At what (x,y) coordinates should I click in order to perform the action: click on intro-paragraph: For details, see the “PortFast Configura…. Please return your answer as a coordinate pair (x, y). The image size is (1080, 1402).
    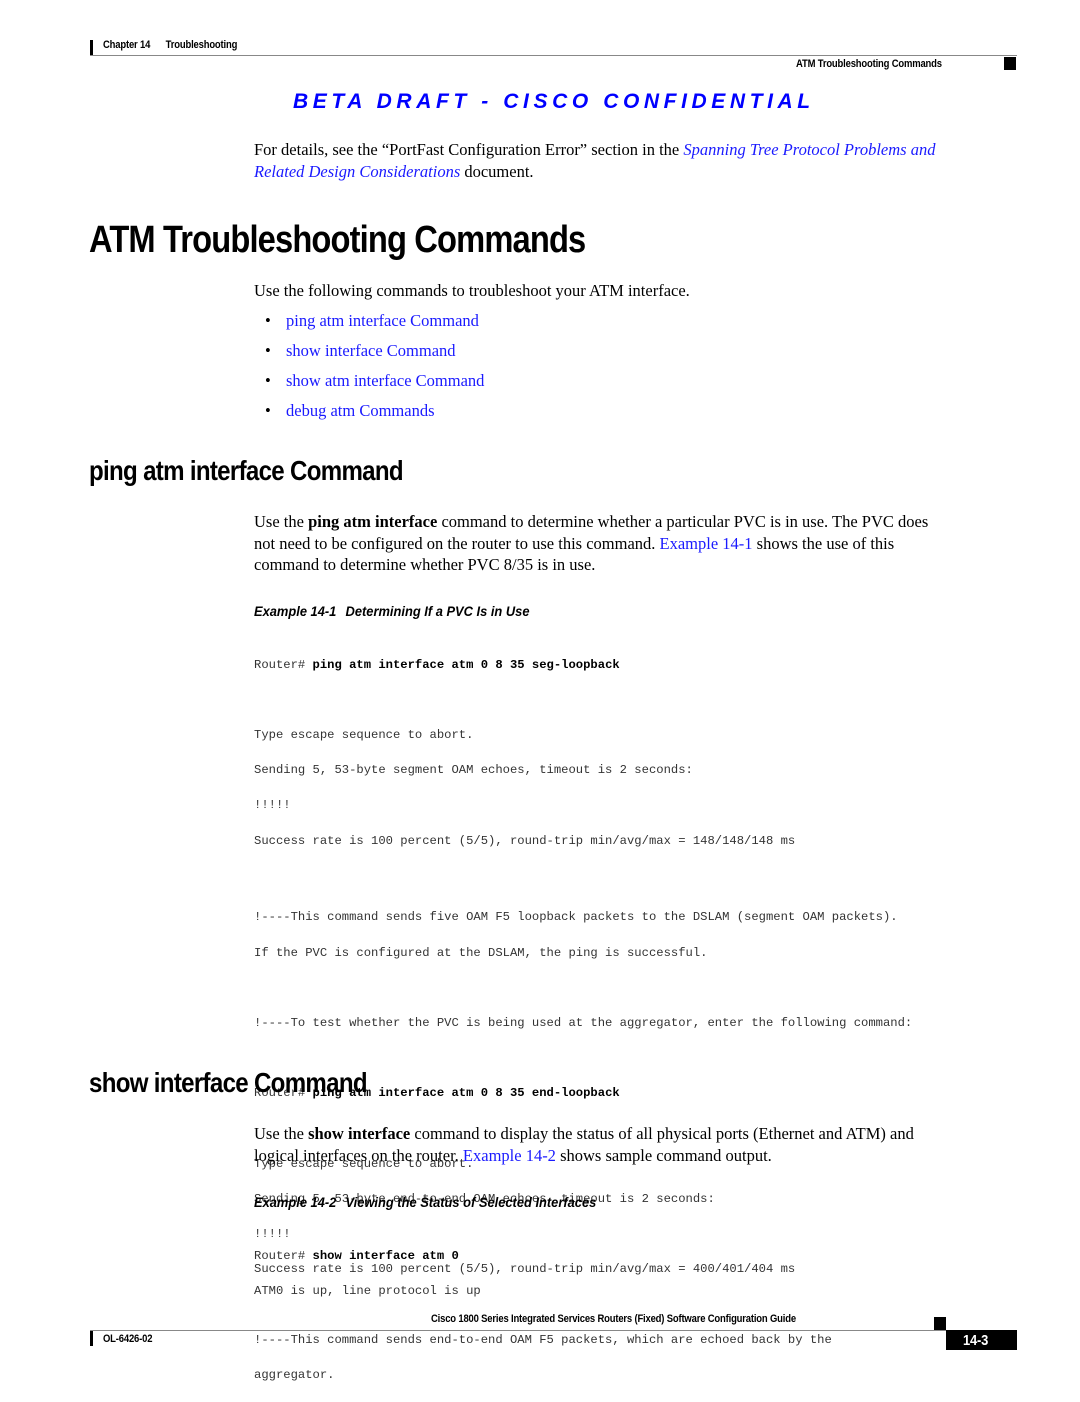
    Looking at the image, I should click on (644, 160).